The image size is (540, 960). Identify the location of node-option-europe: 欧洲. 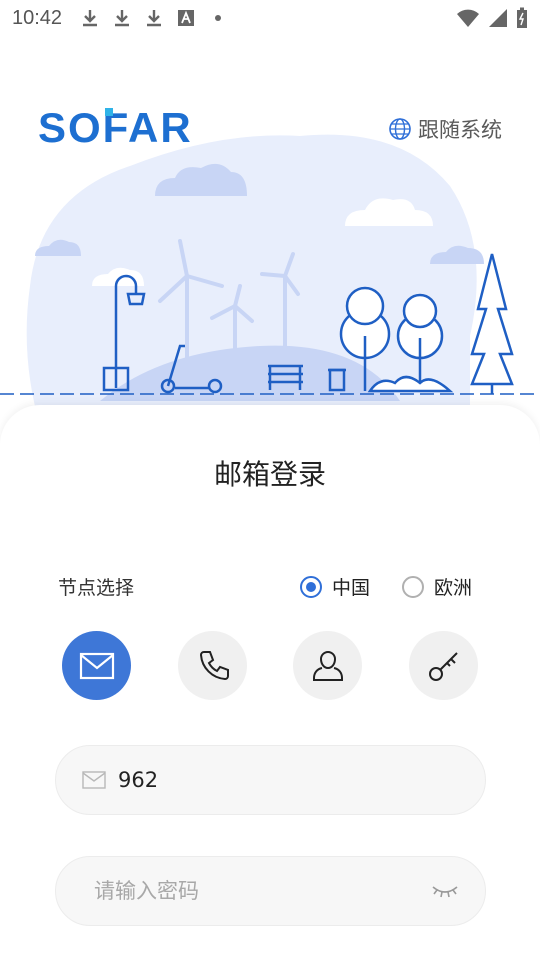
(436, 586).